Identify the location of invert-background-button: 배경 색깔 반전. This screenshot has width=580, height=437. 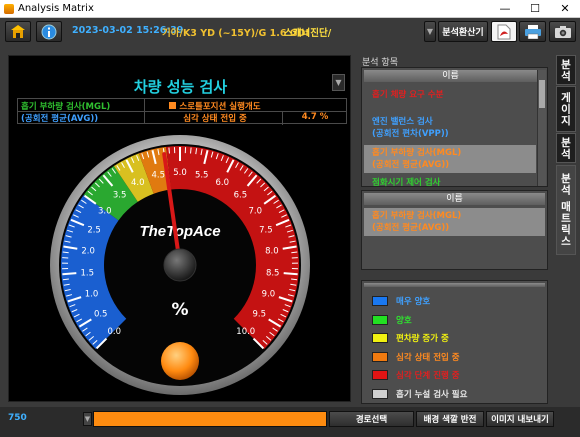
(450, 419).